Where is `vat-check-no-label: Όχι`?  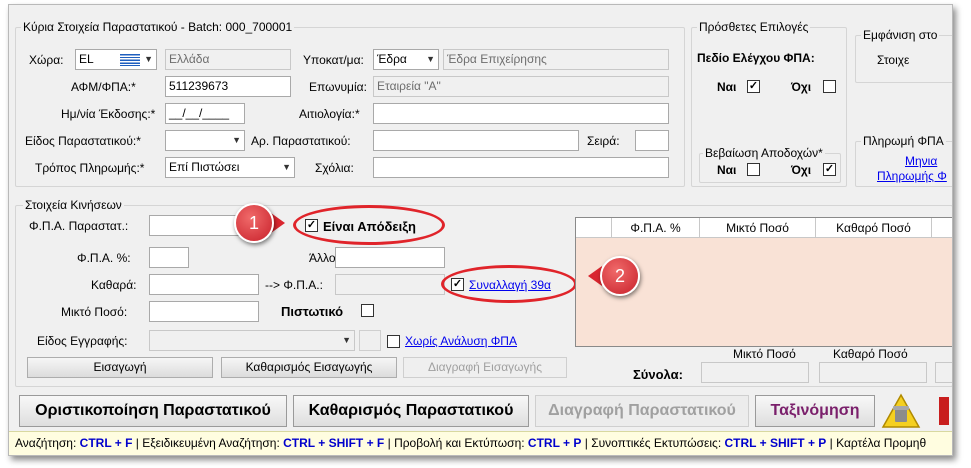
vat-check-no-label: Όχι is located at coordinates (801, 87).